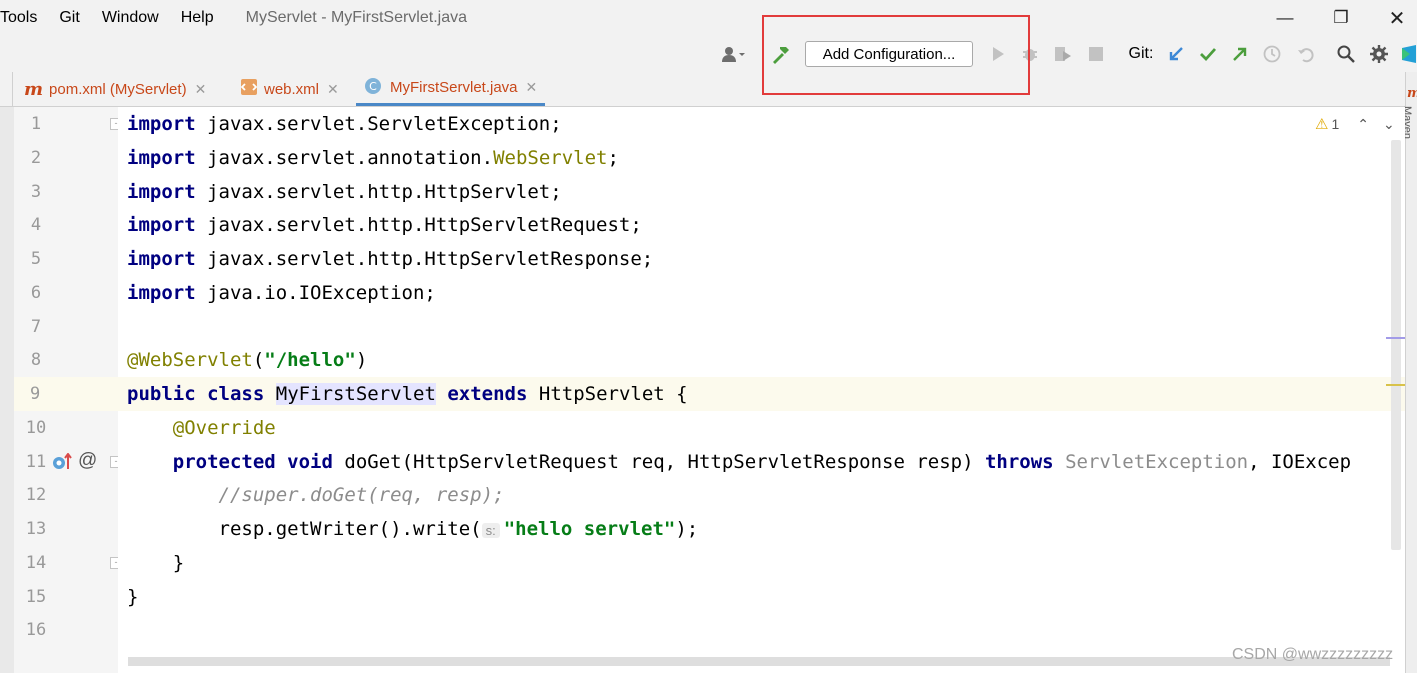 The image size is (1417, 673). What do you see at coordinates (1030, 54) in the screenshot?
I see `debug-icon` at bounding box center [1030, 54].